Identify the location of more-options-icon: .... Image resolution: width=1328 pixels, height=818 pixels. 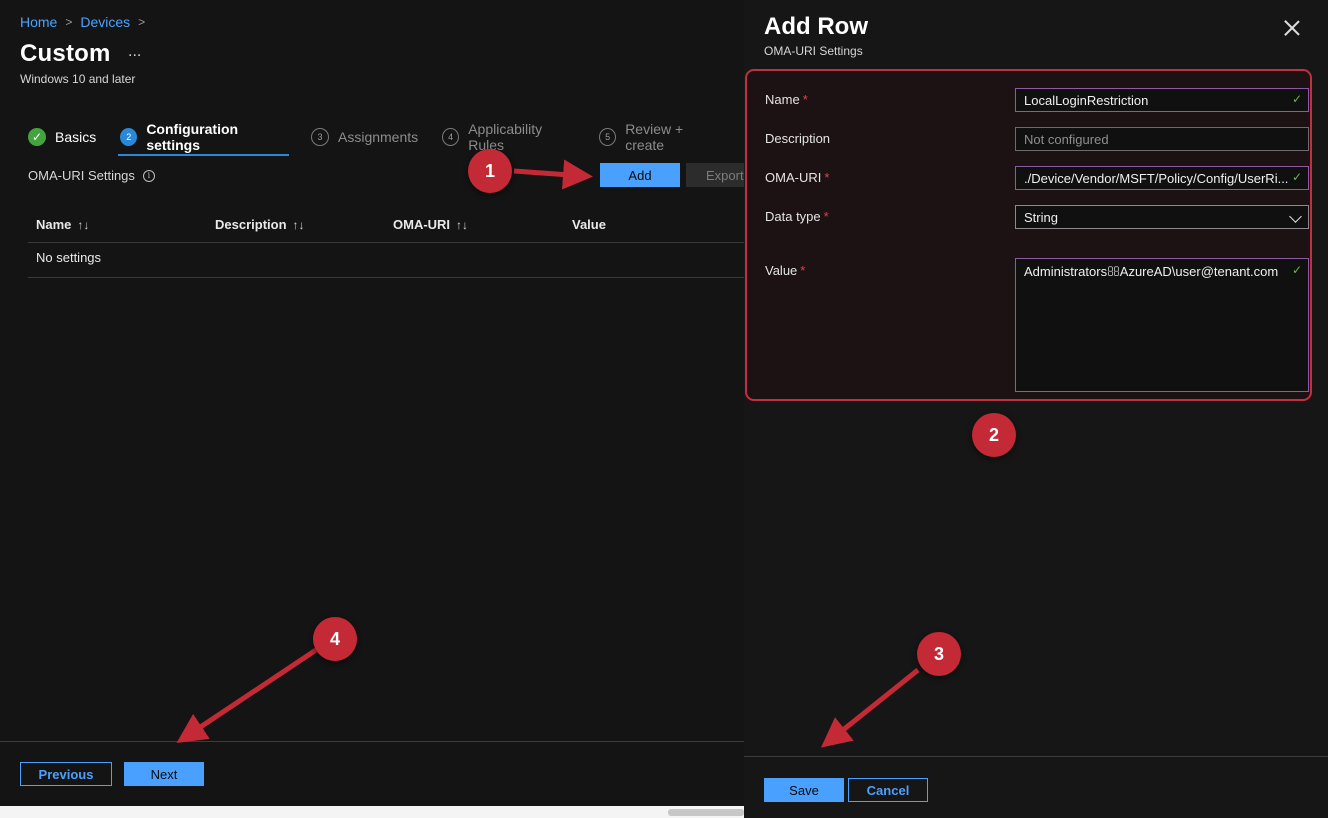
(134, 52).